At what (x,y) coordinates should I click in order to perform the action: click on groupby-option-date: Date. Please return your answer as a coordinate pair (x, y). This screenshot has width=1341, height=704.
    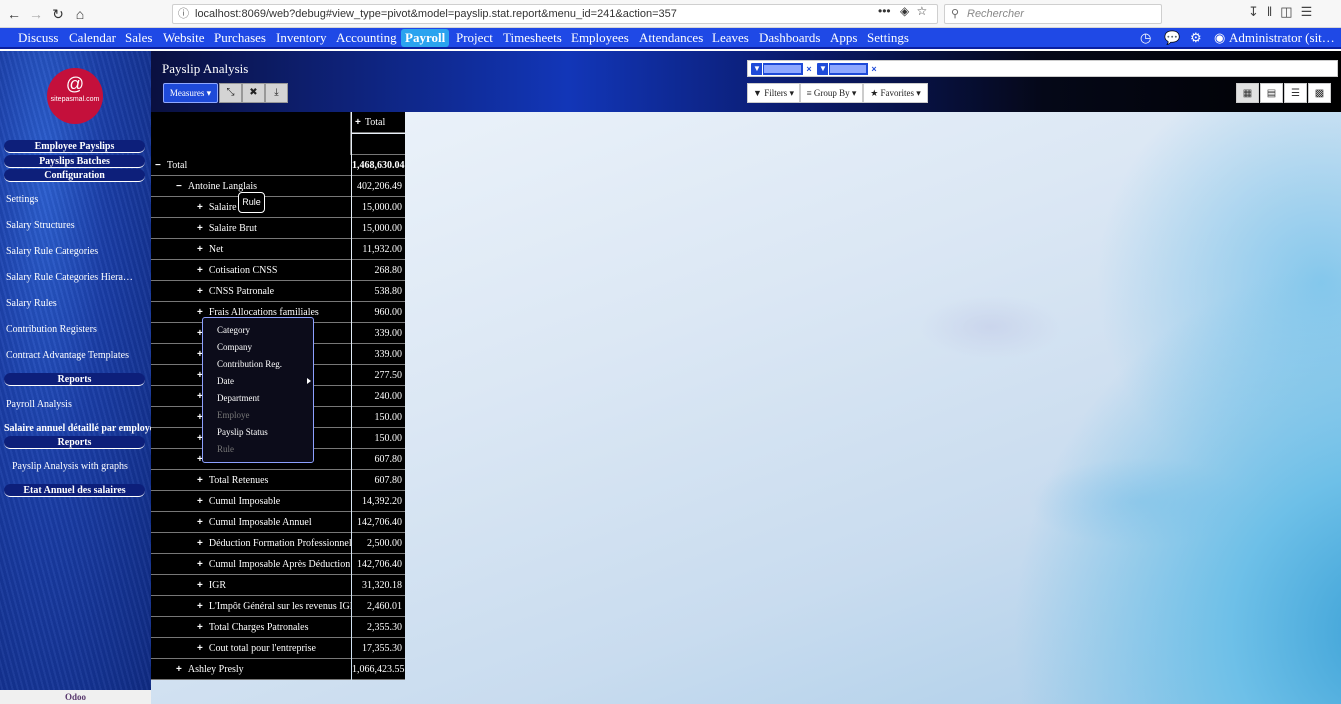
    Looking at the image, I should click on (225, 381).